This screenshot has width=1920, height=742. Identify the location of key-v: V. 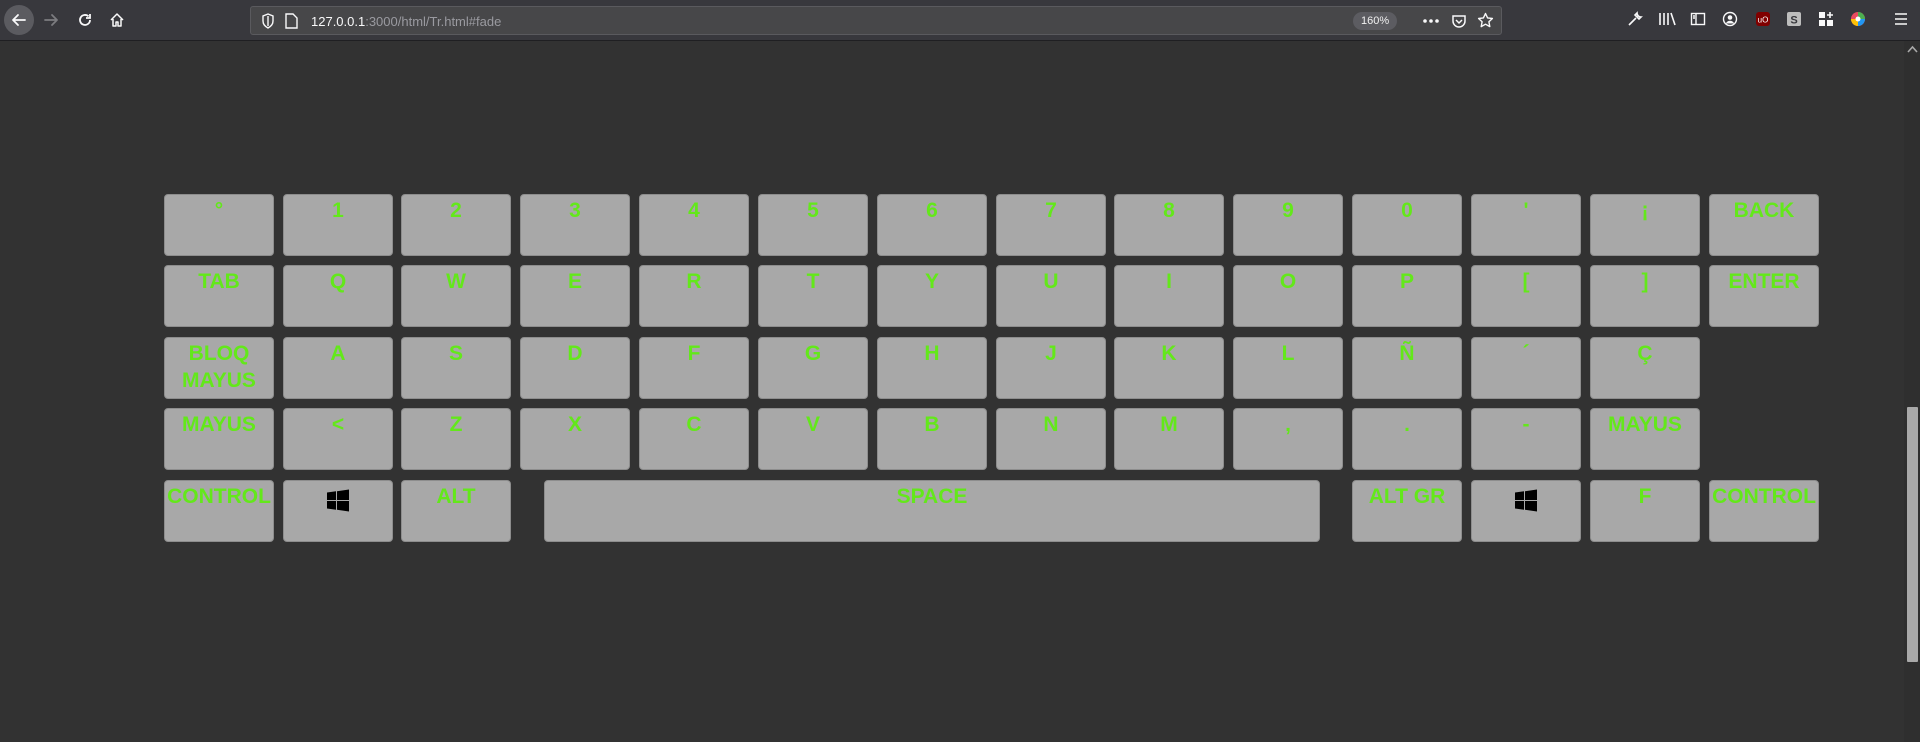
(813, 439).